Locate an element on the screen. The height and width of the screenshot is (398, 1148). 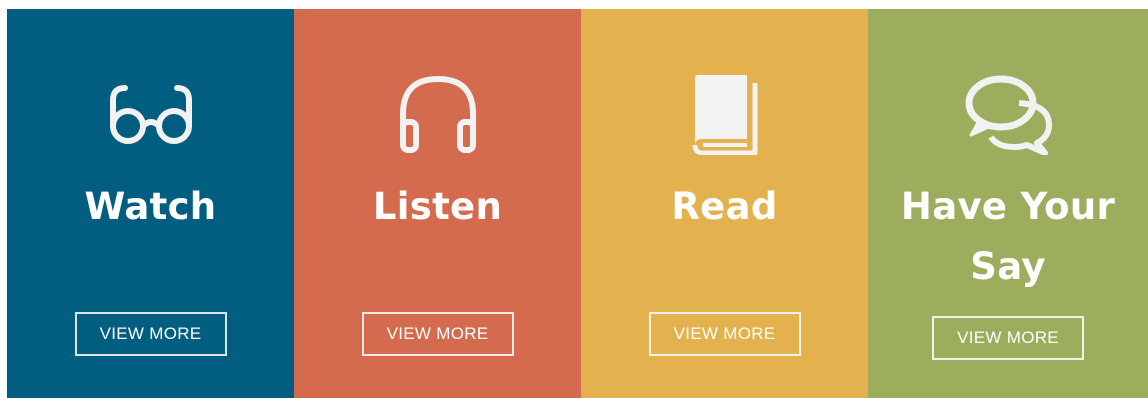
panel-title: Listen is located at coordinates (437, 206).